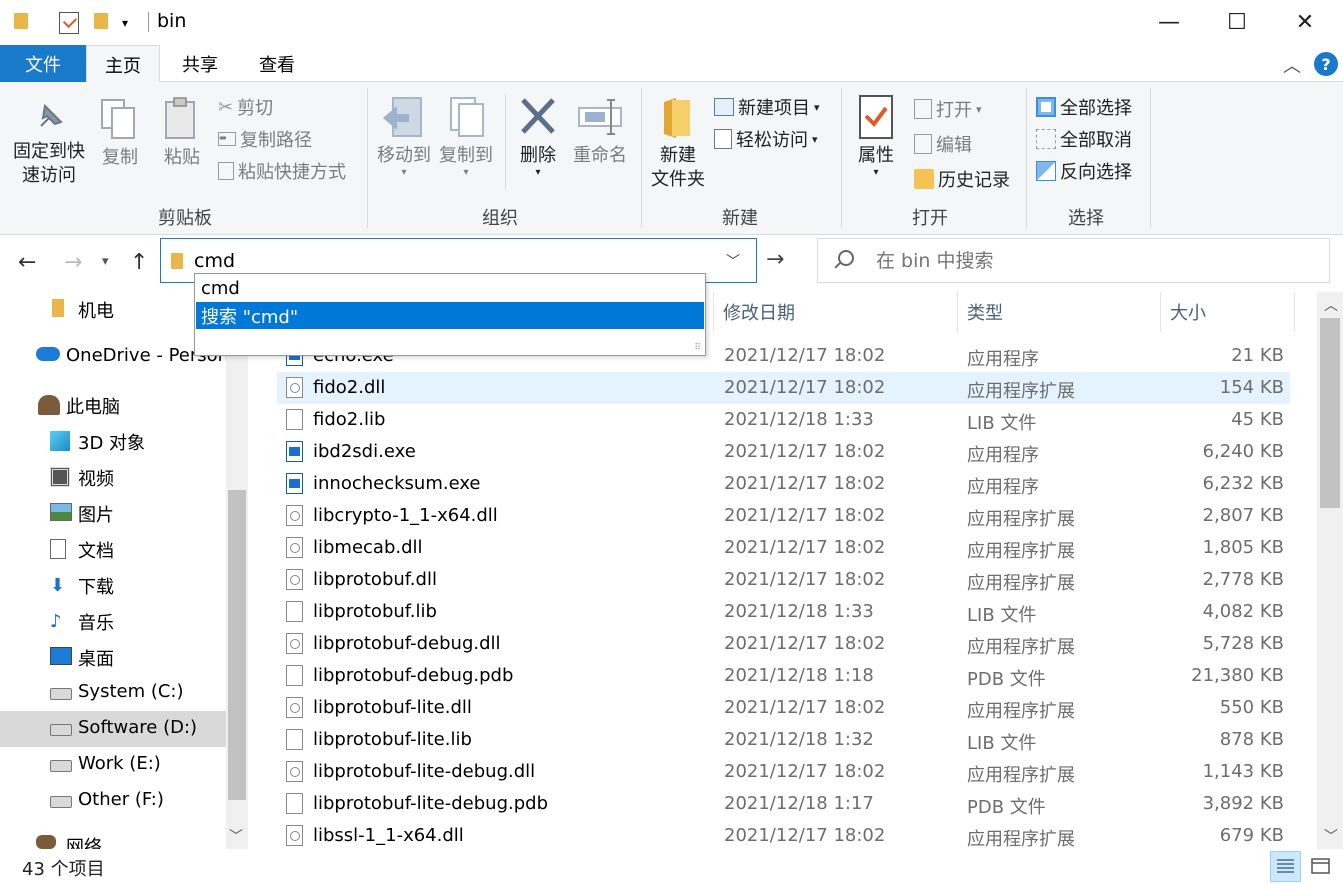 The width and height of the screenshot is (1343, 884). What do you see at coordinates (733, 261) in the screenshot?
I see `address-history-chevron-icon: ﹀` at bounding box center [733, 261].